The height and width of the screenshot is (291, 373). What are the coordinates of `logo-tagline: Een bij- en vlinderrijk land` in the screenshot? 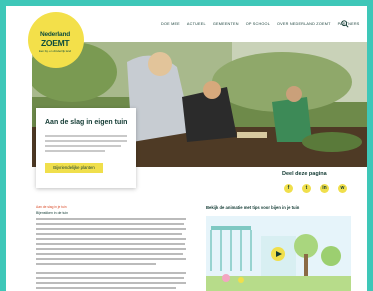 It's located at (55, 51).